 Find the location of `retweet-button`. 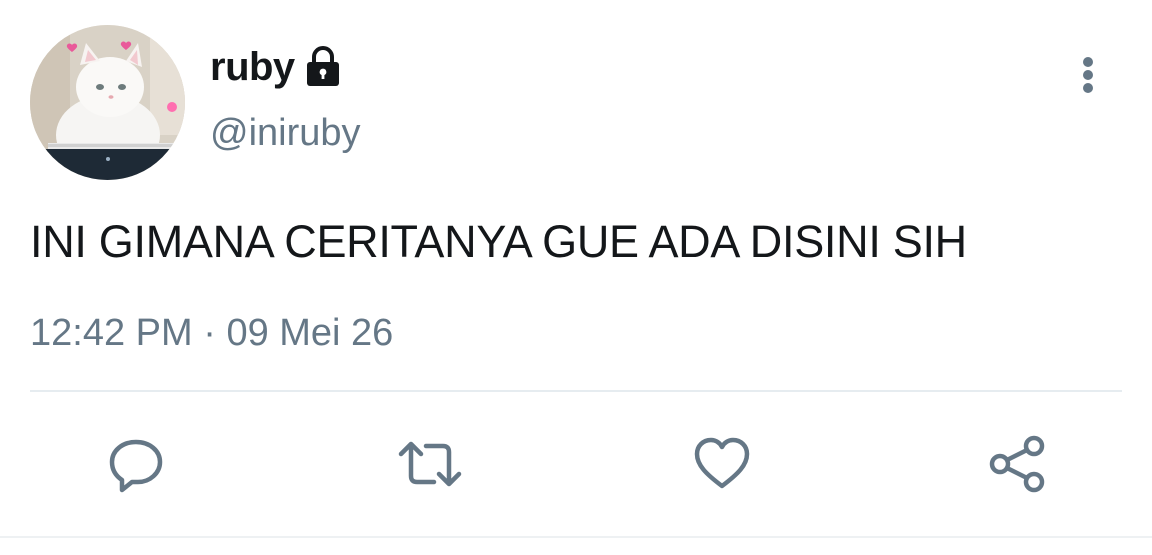

retweet-button is located at coordinates (430, 464).